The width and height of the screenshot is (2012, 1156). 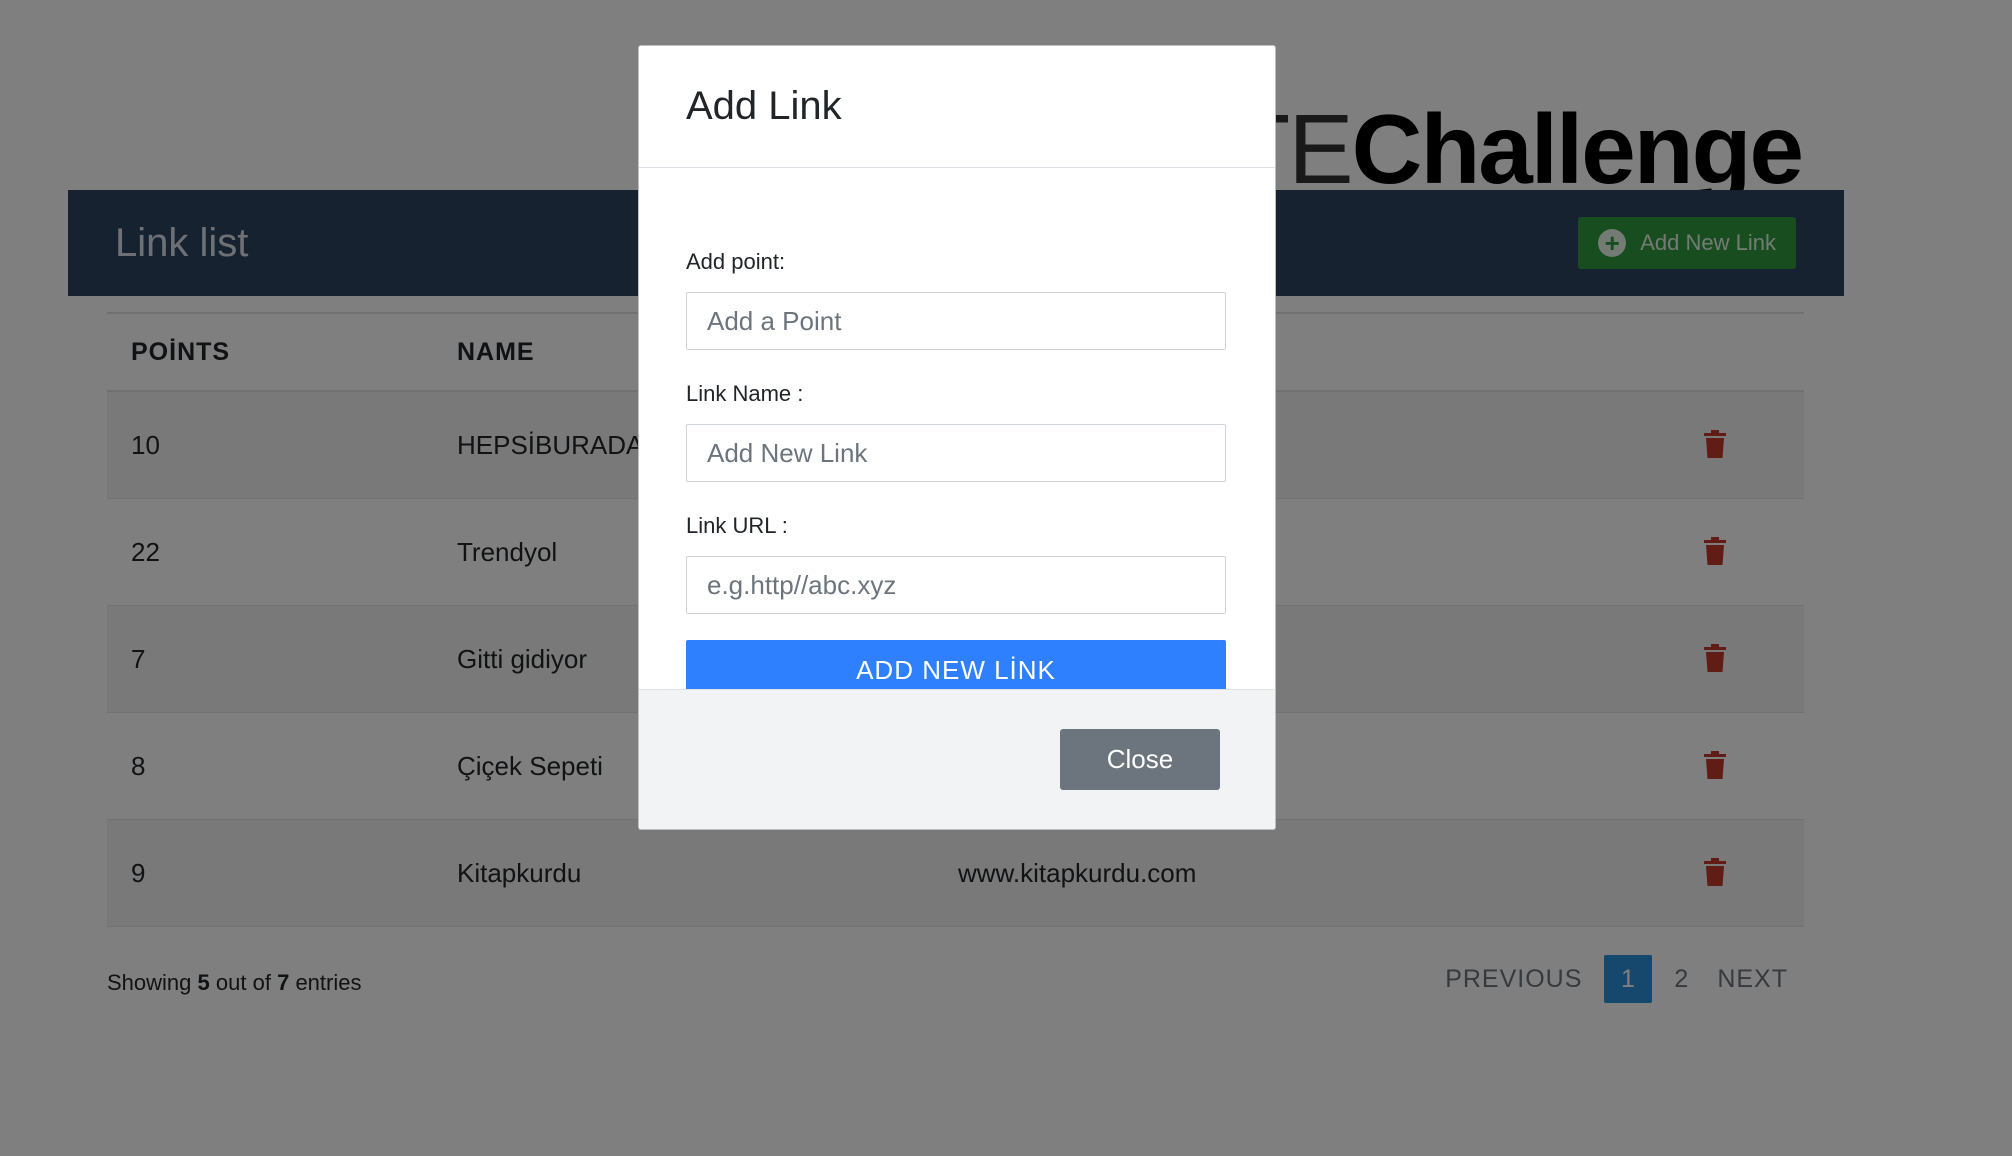 What do you see at coordinates (956, 453) in the screenshot?
I see `link-name-input` at bounding box center [956, 453].